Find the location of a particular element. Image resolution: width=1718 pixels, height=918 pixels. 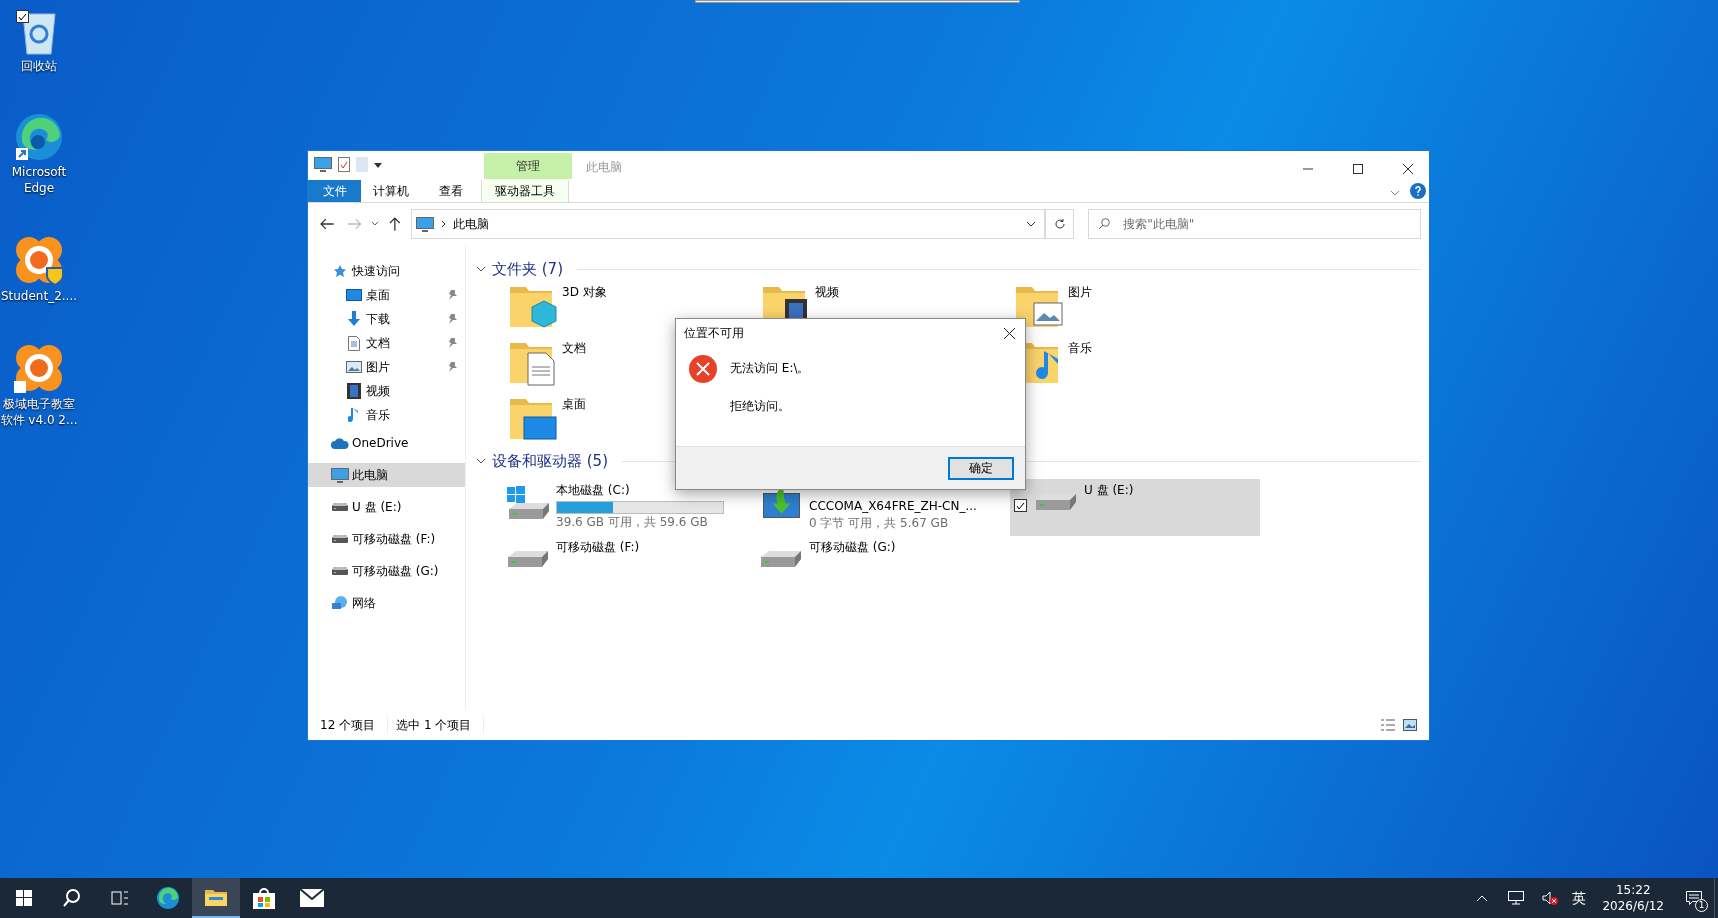

breadcrumb-chevron-icon is located at coordinates (443, 224).